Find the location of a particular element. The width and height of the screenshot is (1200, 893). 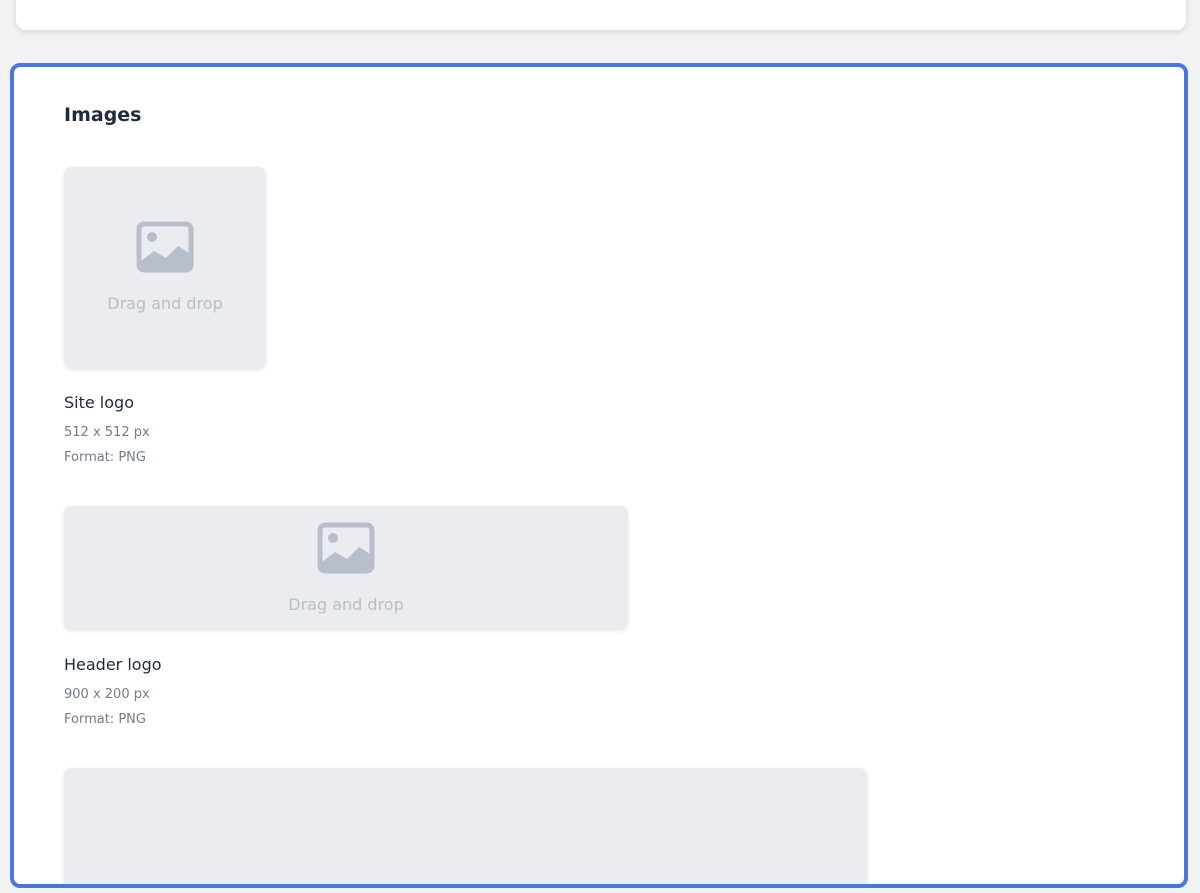

header-logo-dropzone: Drag and drop is located at coordinates (346, 568).